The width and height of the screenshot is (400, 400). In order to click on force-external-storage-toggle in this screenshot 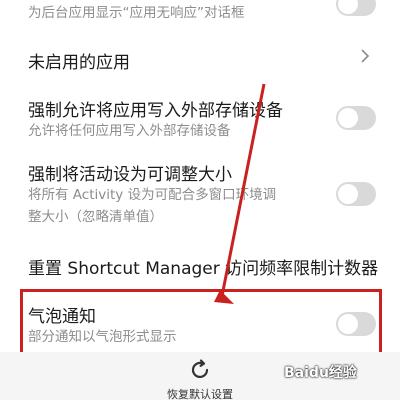, I will do `click(356, 118)`.